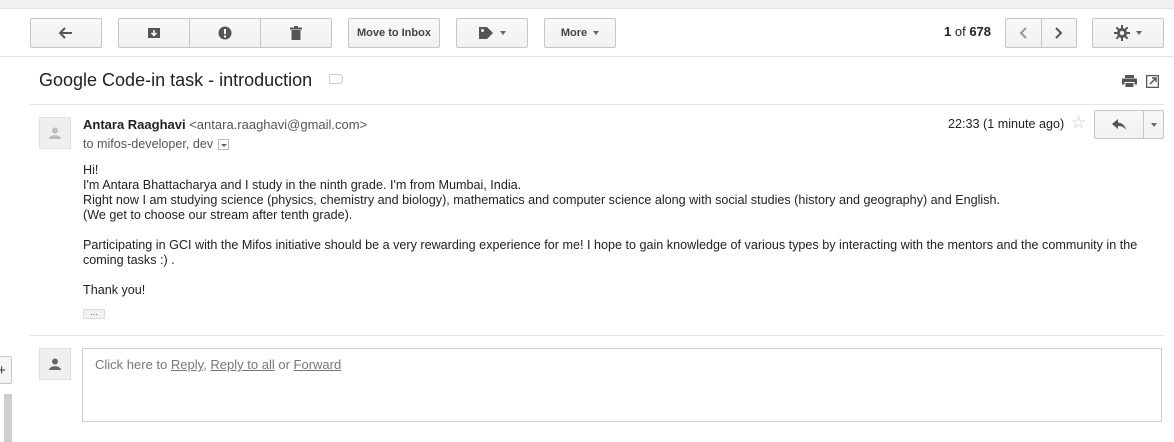 The image size is (1174, 442). I want to click on more-button: More, so click(580, 33).